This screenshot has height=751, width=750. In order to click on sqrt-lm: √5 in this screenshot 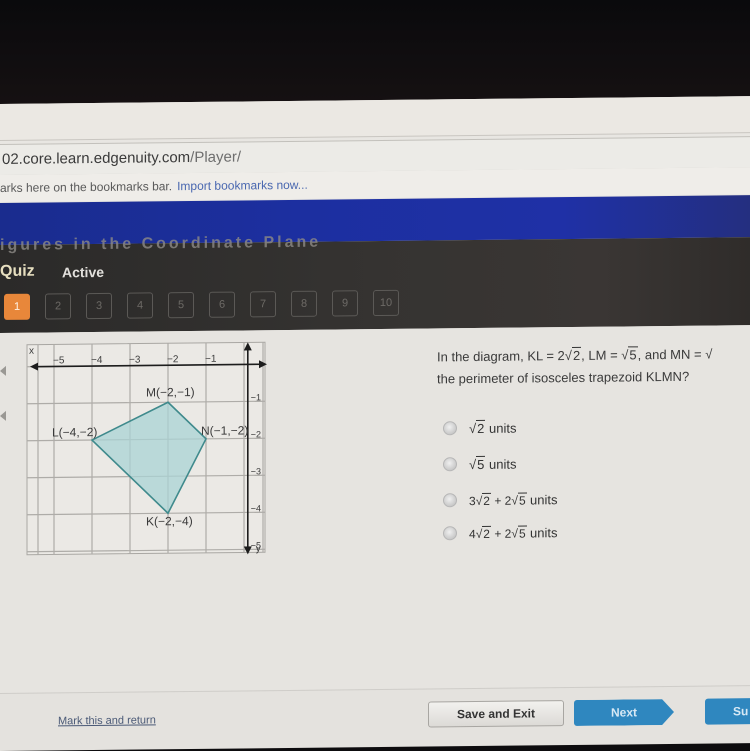, I will do `click(629, 354)`.